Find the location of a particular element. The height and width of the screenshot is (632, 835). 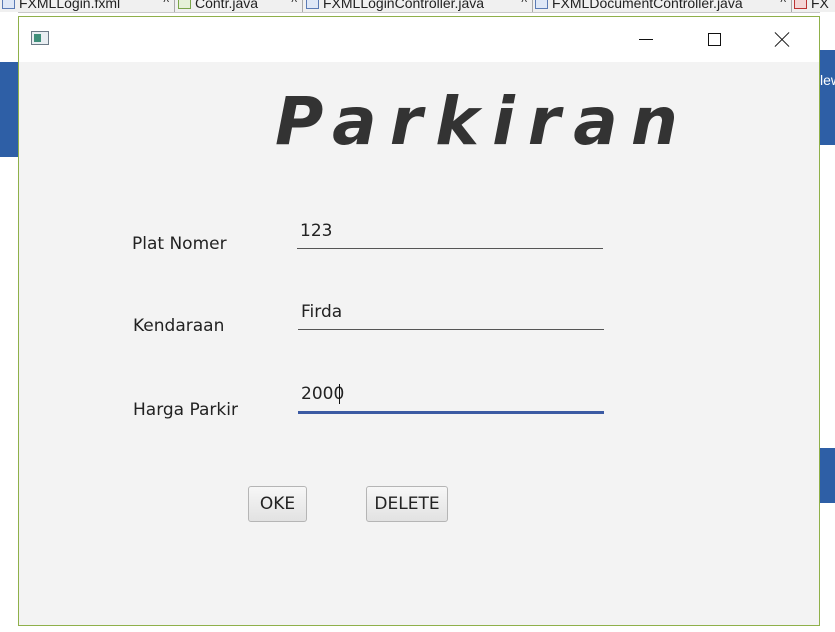

fxml-file-icon is located at coordinates (8, 4).